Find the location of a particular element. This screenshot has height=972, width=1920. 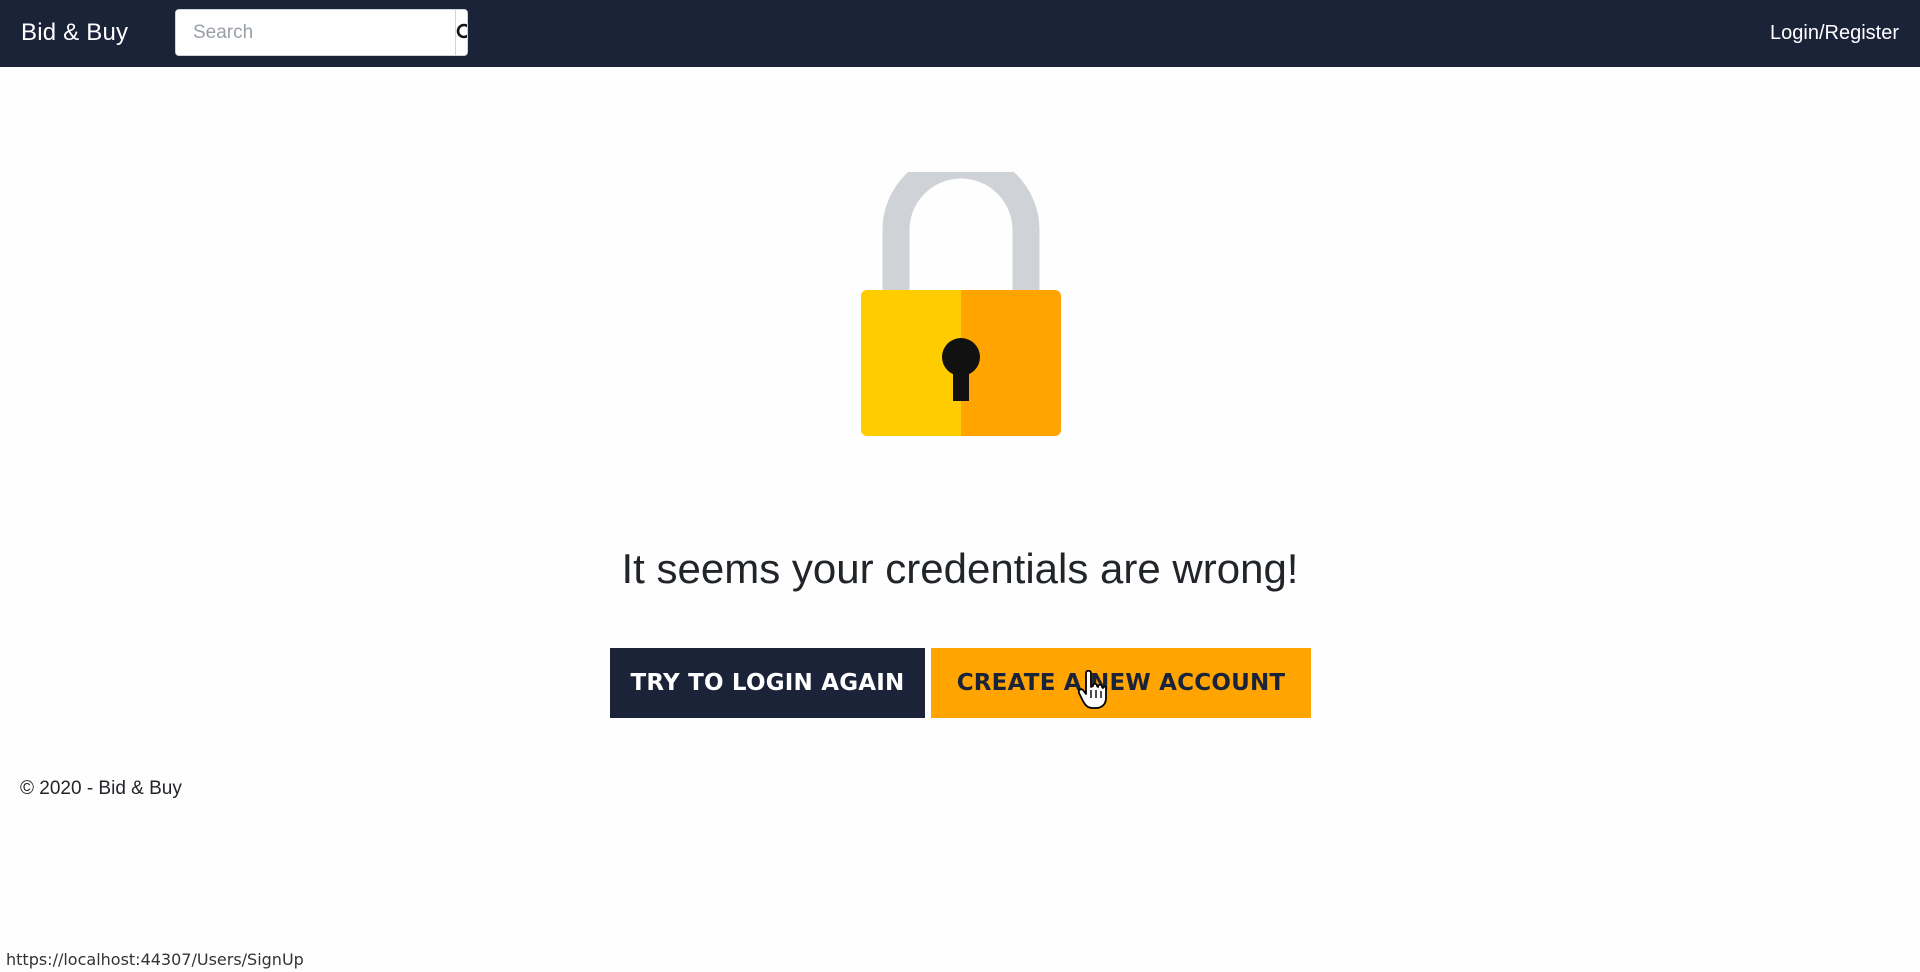

create-account-button: CREATE A NEW ACCOUNT is located at coordinates (1121, 683).